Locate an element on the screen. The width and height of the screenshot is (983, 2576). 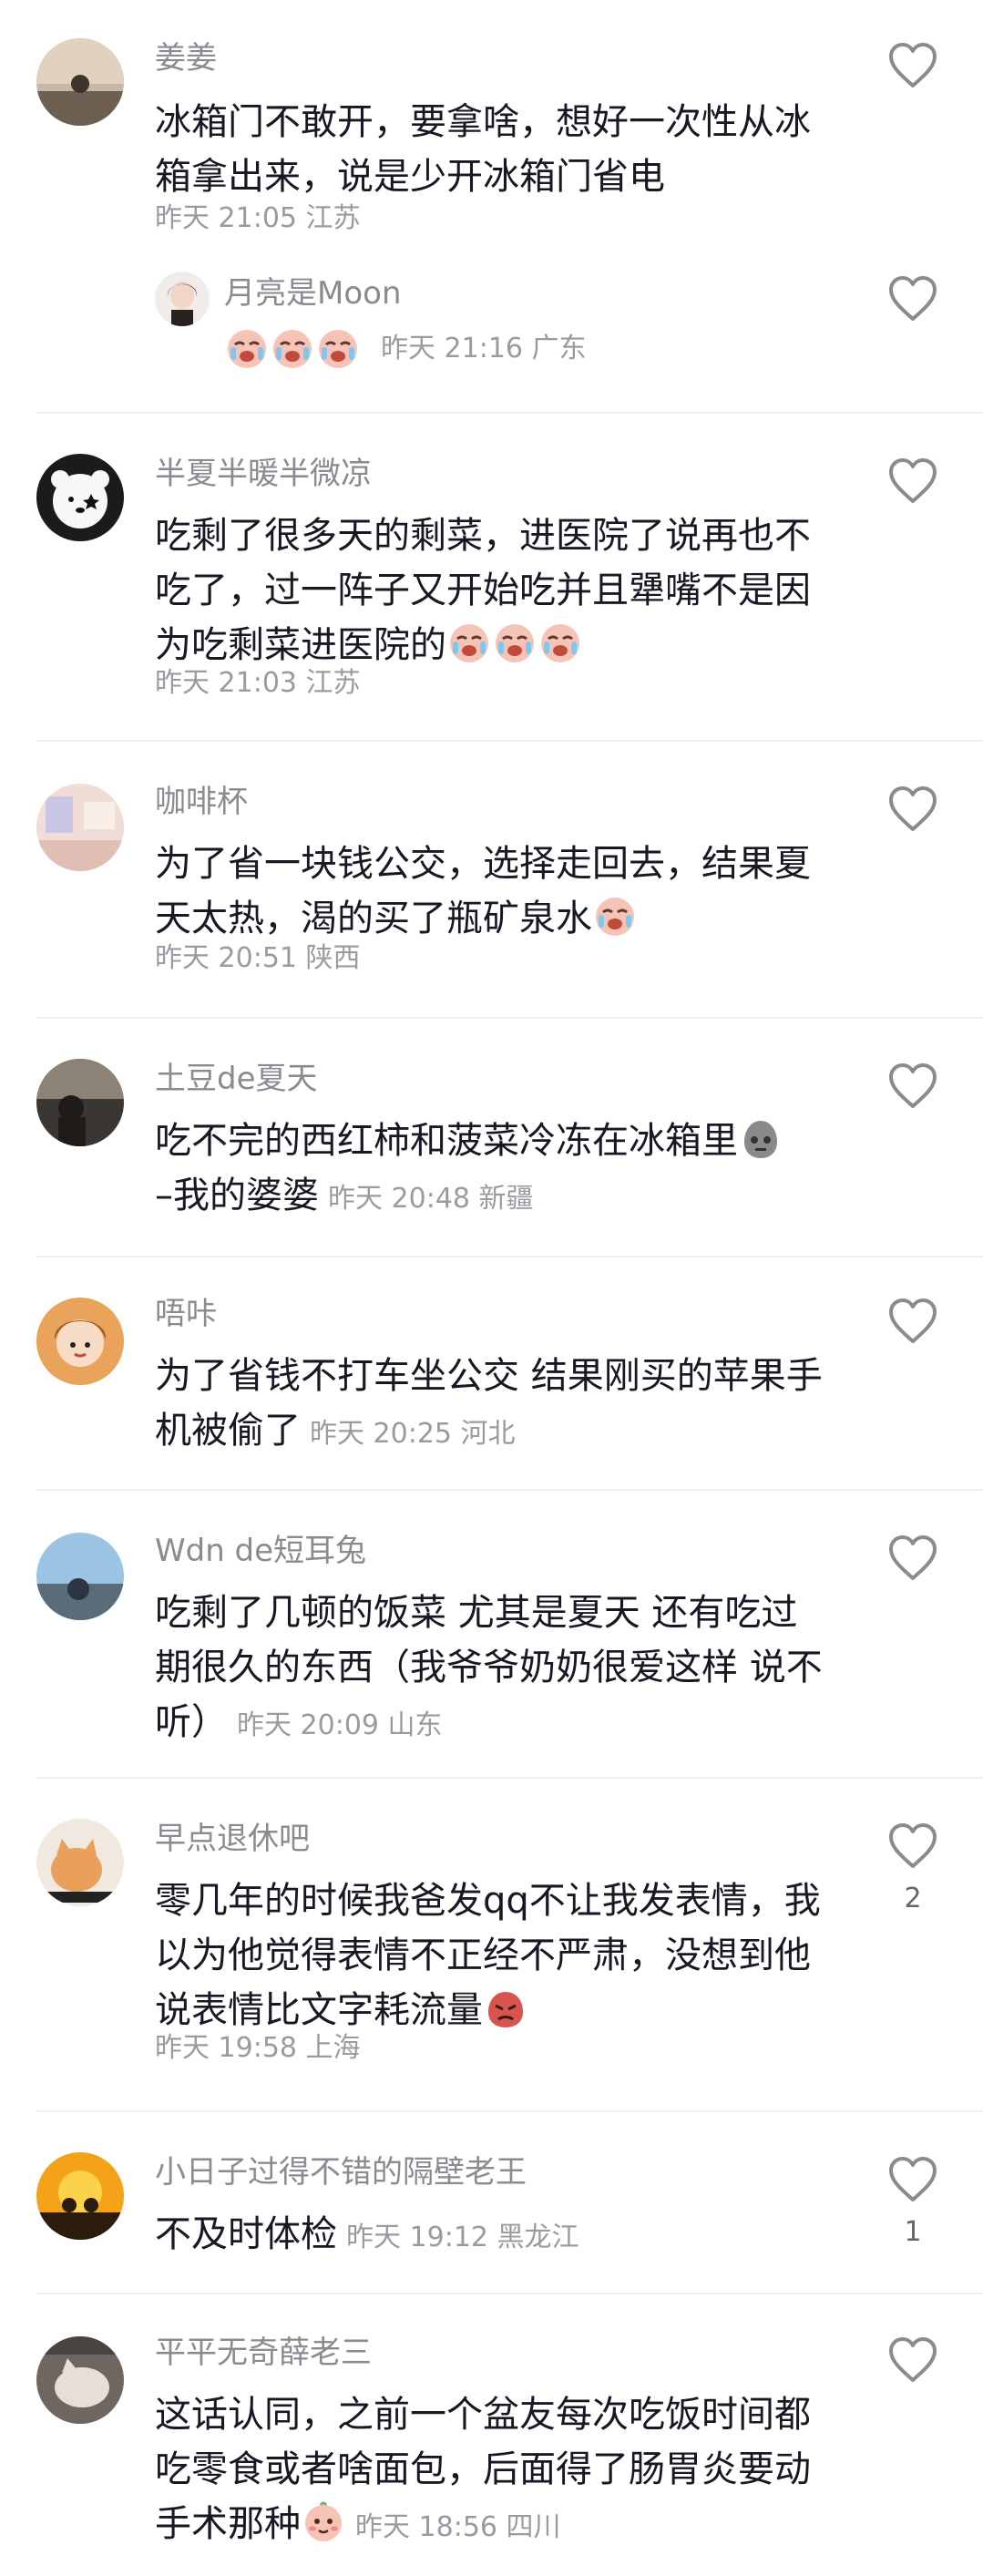
comment-meta: 昨天 20:51 陕西 is located at coordinates (258, 958).